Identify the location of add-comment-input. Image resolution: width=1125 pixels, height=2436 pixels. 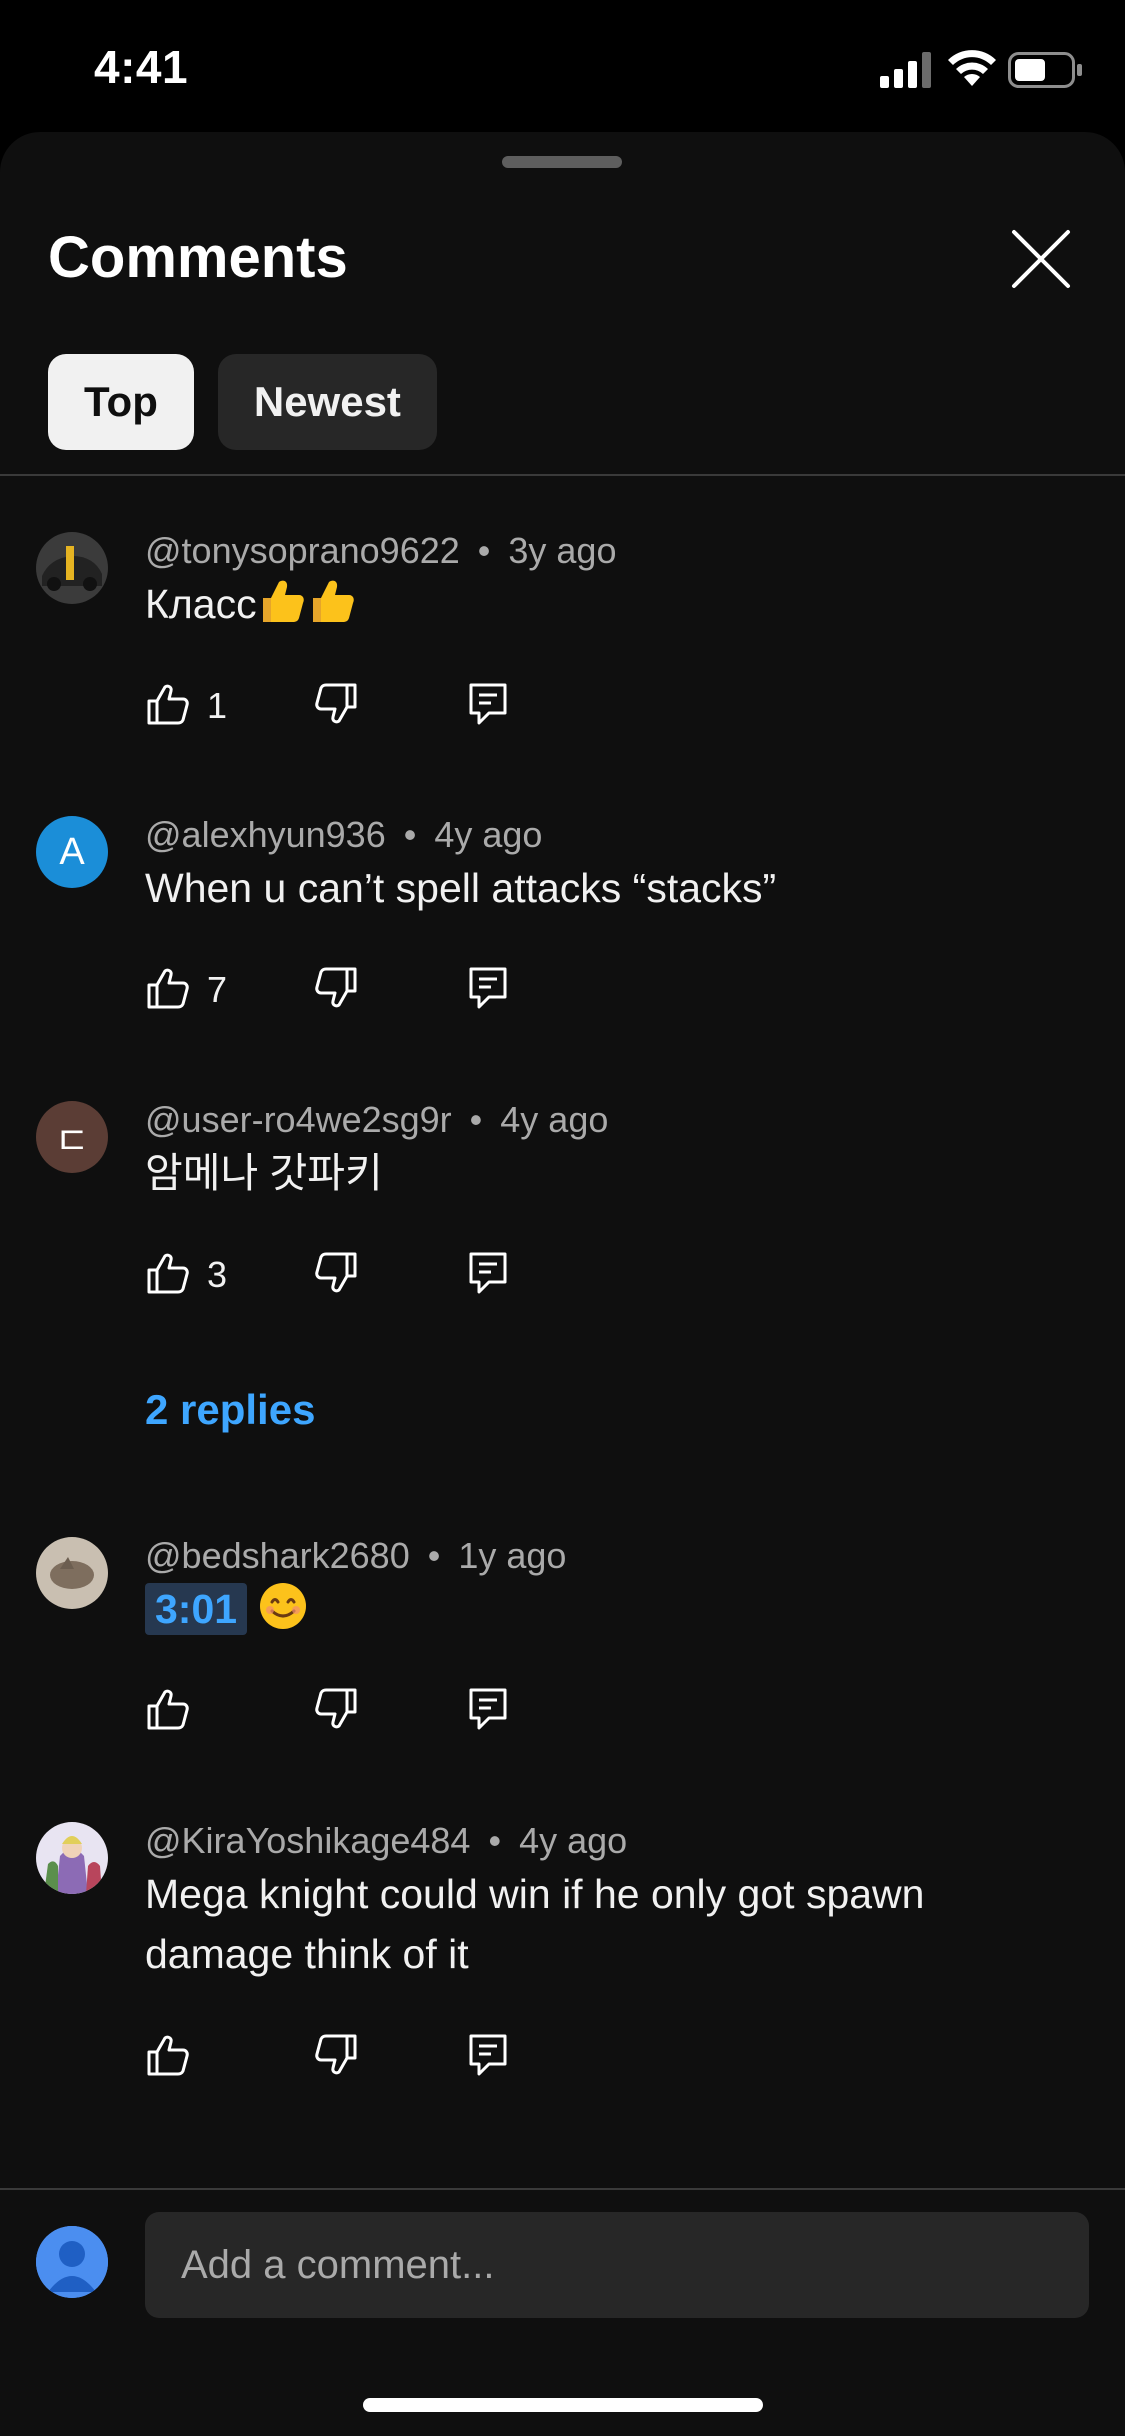
(617, 2265).